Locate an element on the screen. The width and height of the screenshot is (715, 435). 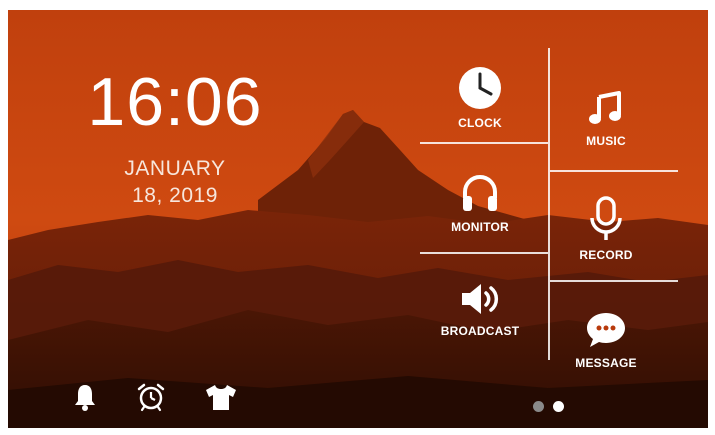
monitor-tile: MONITOR is located at coordinates (480, 203).